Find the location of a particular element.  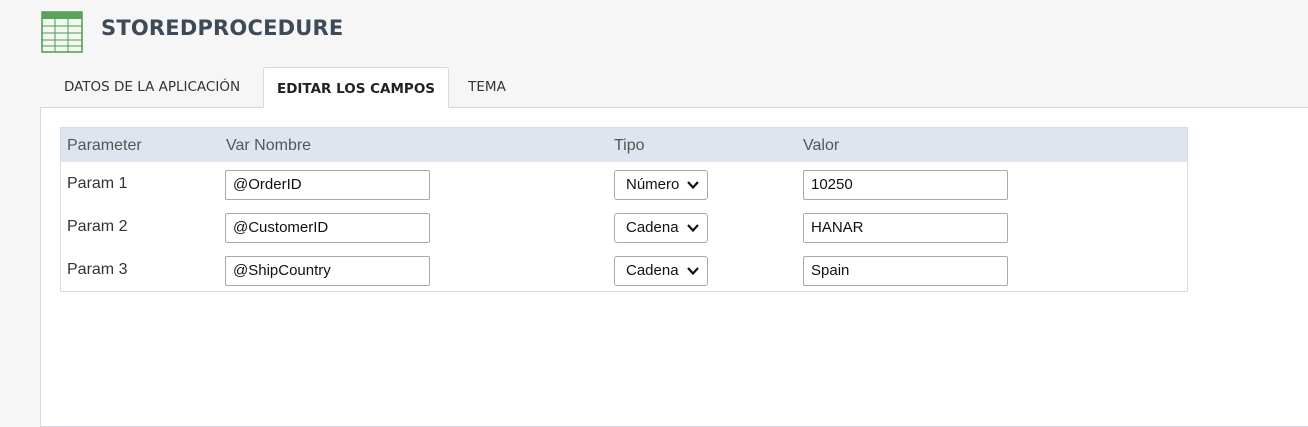

table-row: Param 3 @ShipCountry Cadena Spain is located at coordinates (624, 270).